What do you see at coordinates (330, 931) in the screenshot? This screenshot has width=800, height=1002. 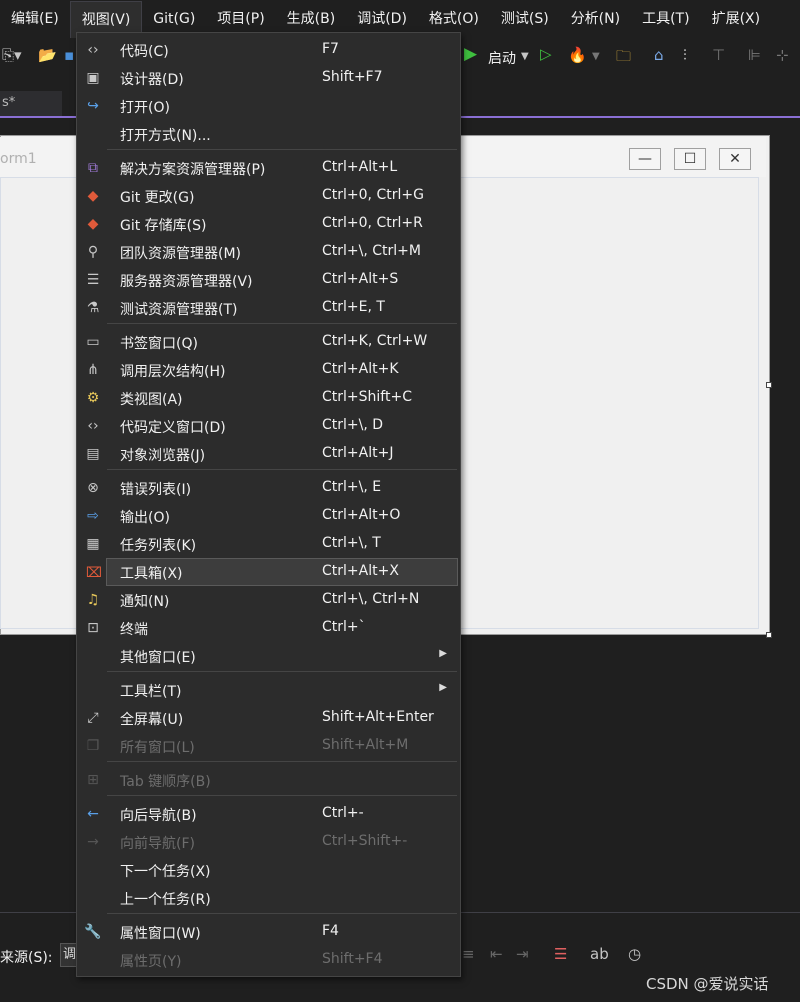 I see `menu-item-shortcut: F4` at bounding box center [330, 931].